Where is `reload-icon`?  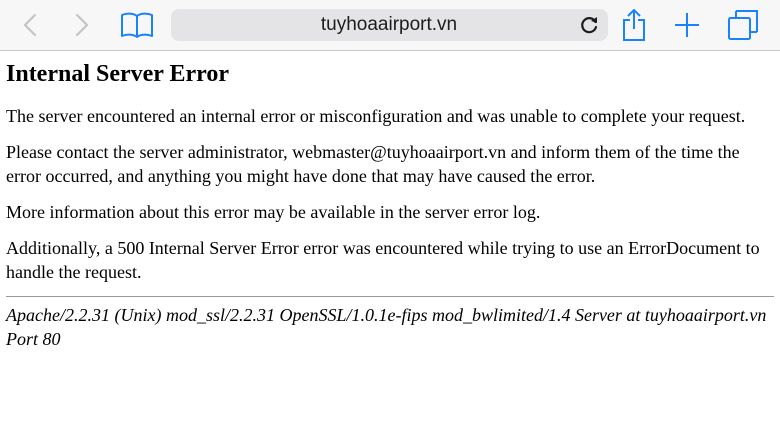 reload-icon is located at coordinates (589, 25).